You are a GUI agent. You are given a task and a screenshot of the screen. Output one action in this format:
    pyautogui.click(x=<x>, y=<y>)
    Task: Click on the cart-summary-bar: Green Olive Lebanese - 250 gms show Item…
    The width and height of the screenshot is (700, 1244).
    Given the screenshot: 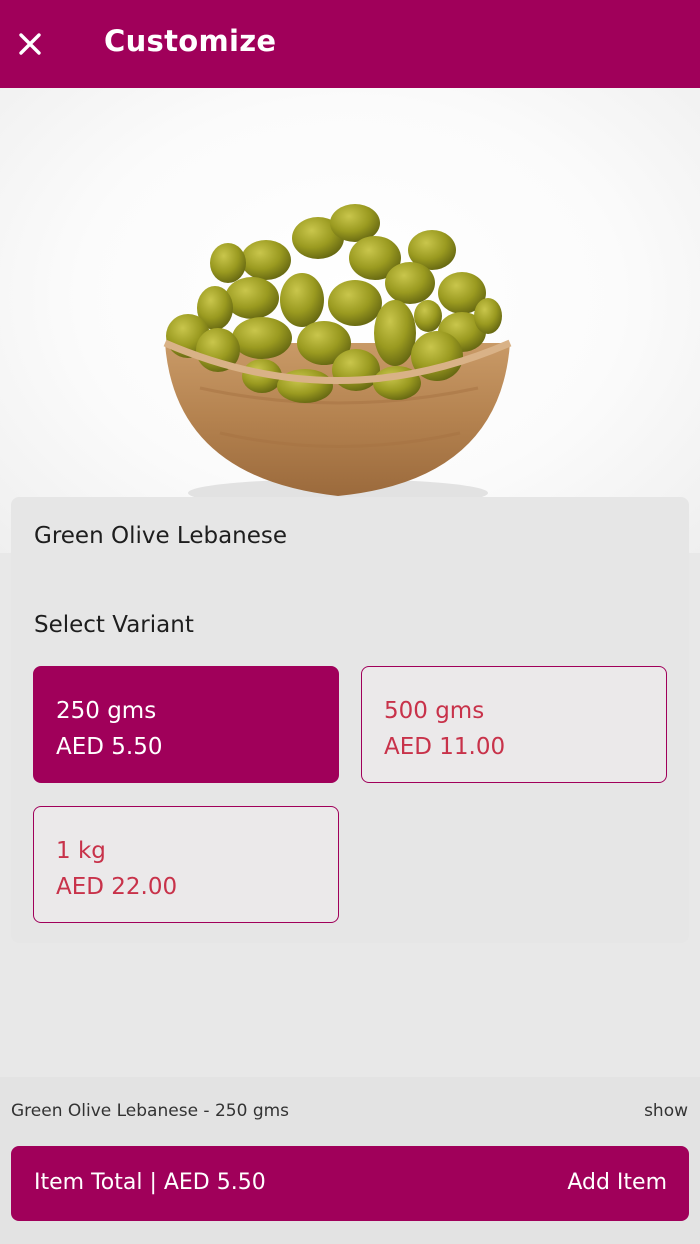 What is the action you would take?
    pyautogui.click(x=350, y=1160)
    